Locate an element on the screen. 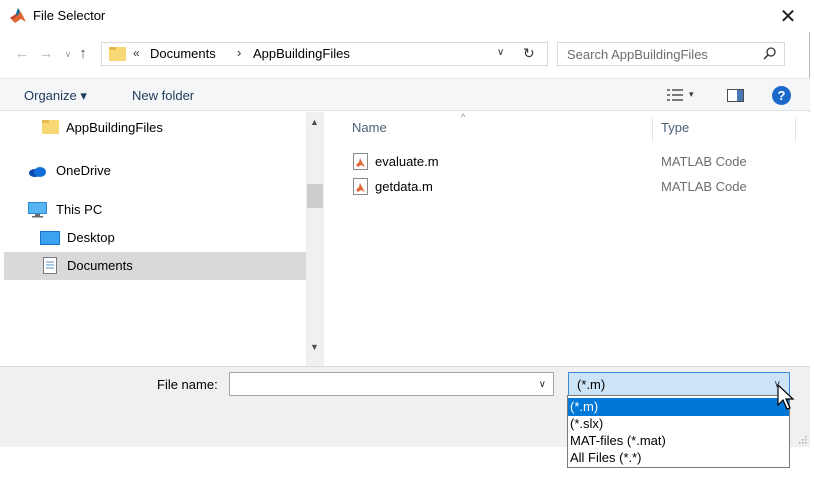  nav-item-label: Desktop is located at coordinates (91, 237).